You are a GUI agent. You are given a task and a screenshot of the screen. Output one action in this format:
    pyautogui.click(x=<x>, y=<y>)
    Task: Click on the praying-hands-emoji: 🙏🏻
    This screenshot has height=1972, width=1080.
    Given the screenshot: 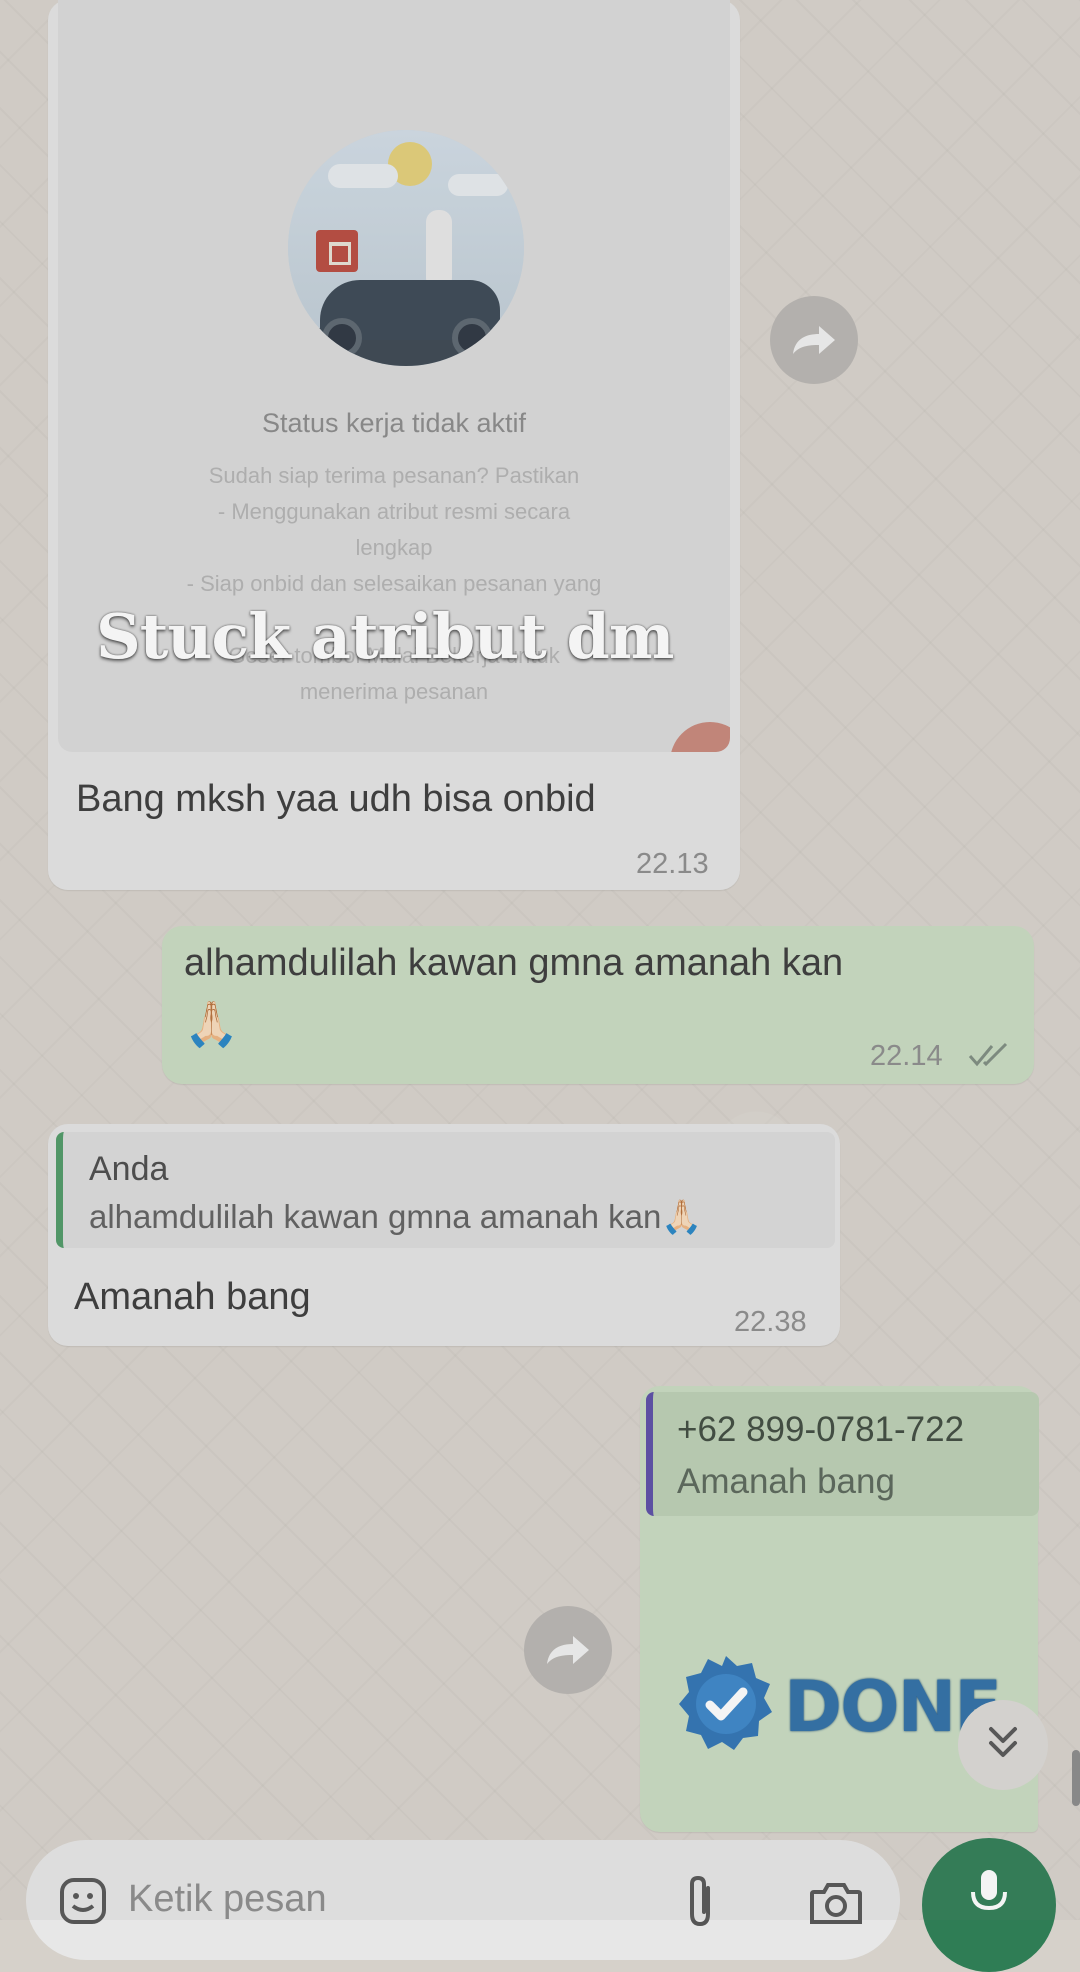 What is the action you would take?
    pyautogui.click(x=211, y=1024)
    